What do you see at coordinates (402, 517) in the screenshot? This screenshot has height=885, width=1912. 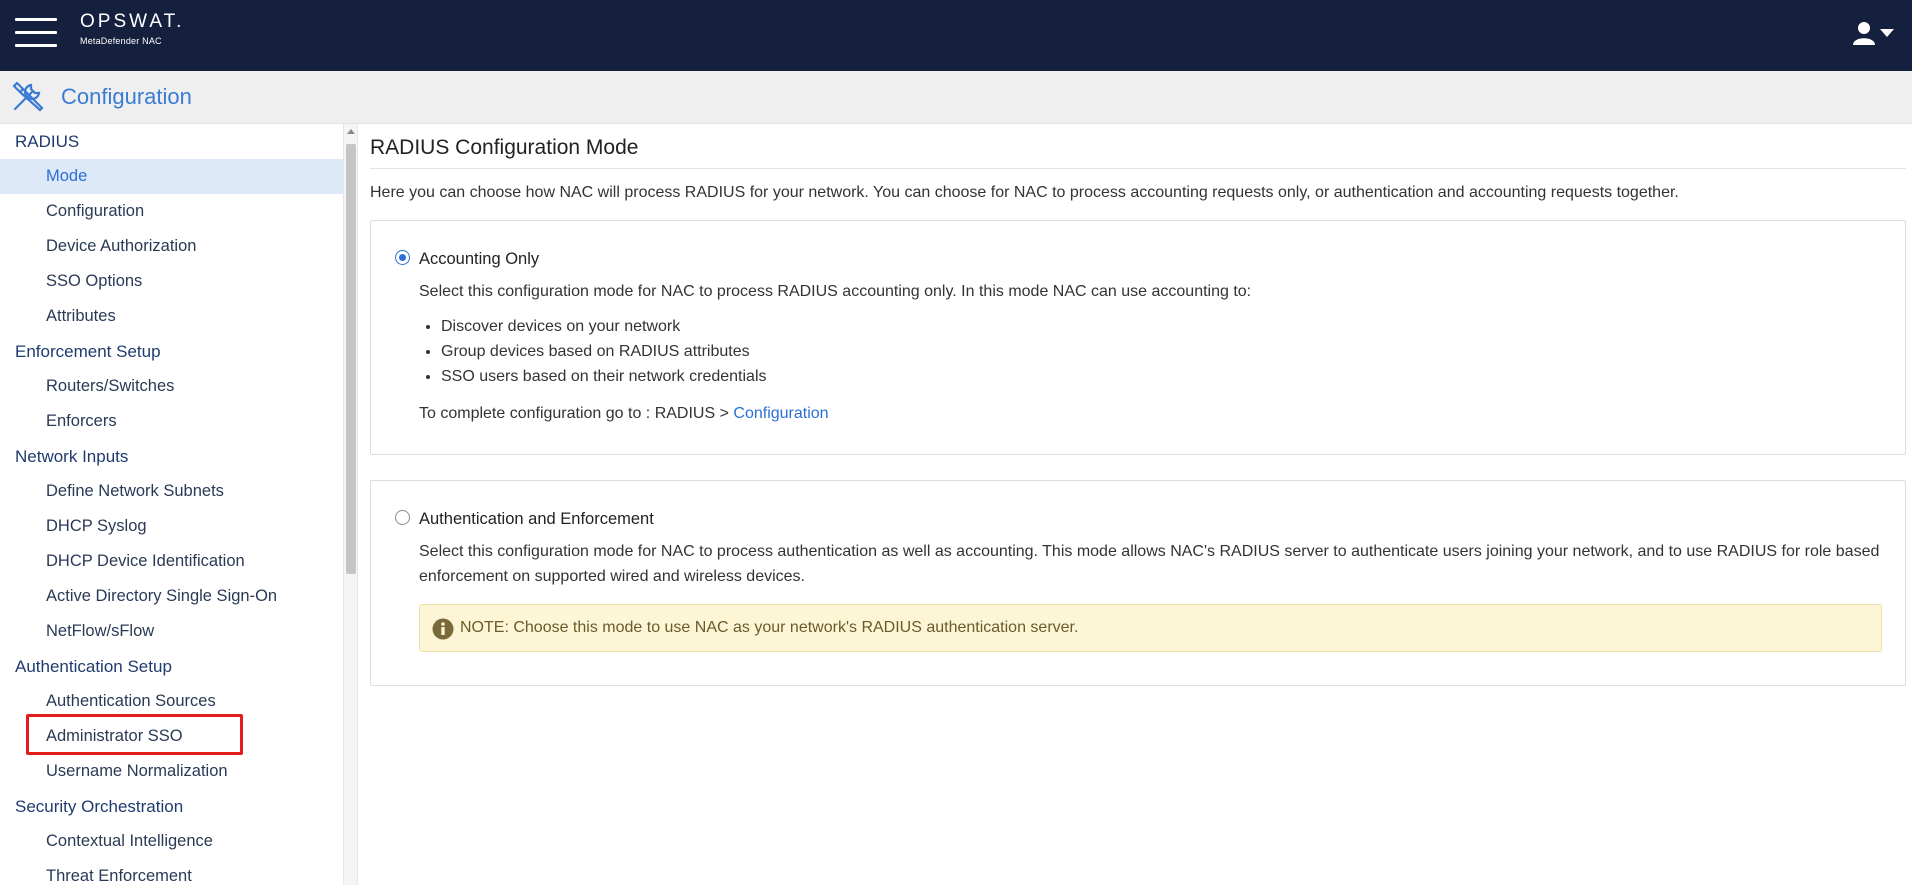 I see `authentication-enforcement-radio` at bounding box center [402, 517].